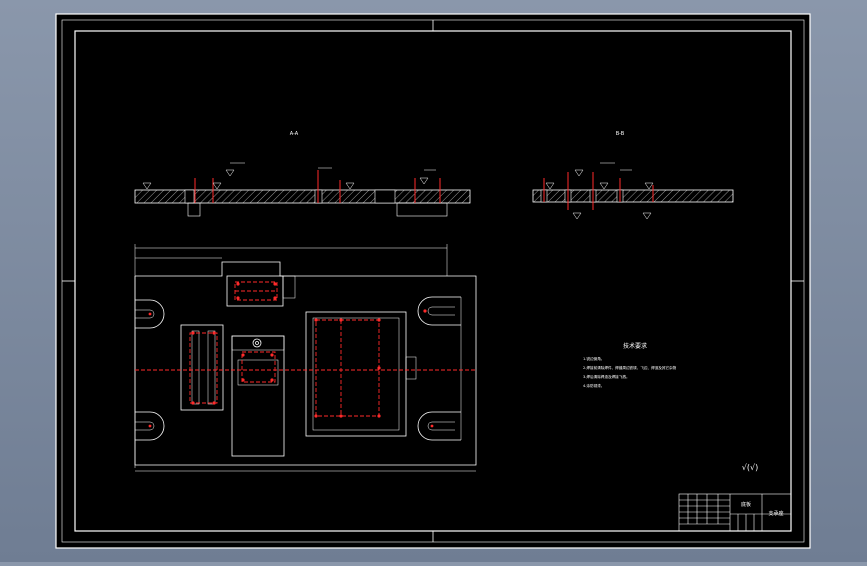  Describe the element at coordinates (635, 346) in the screenshot. I see `tech-title: 技术要求` at that location.